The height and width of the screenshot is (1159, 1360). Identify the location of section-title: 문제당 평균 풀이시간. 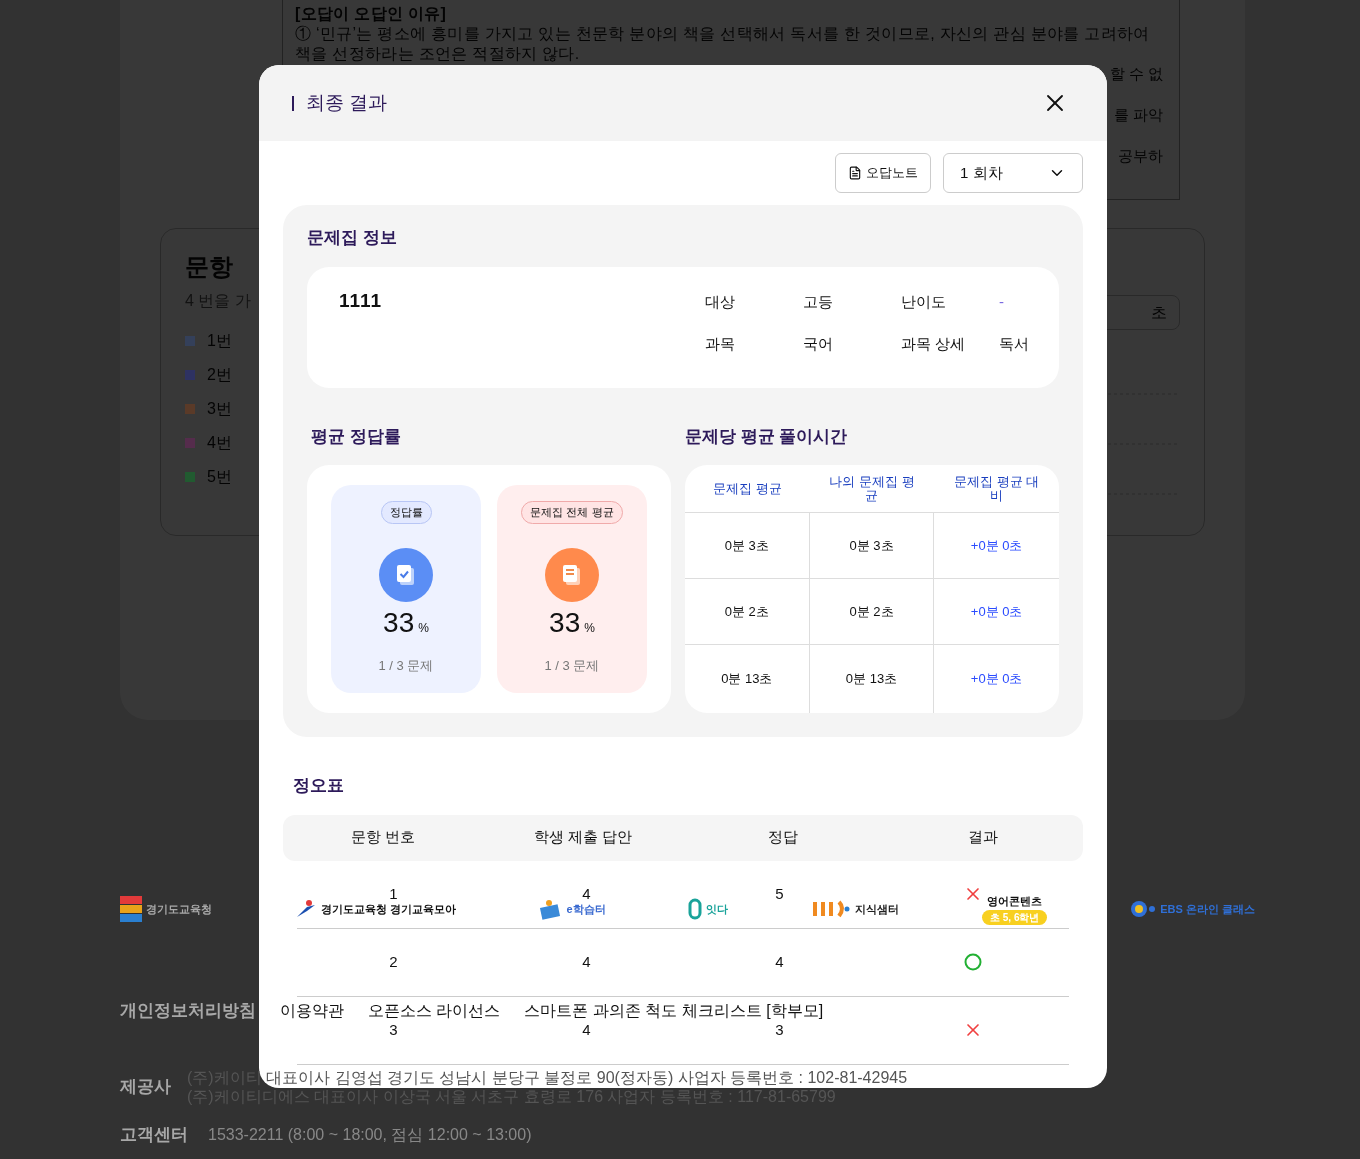
(767, 436).